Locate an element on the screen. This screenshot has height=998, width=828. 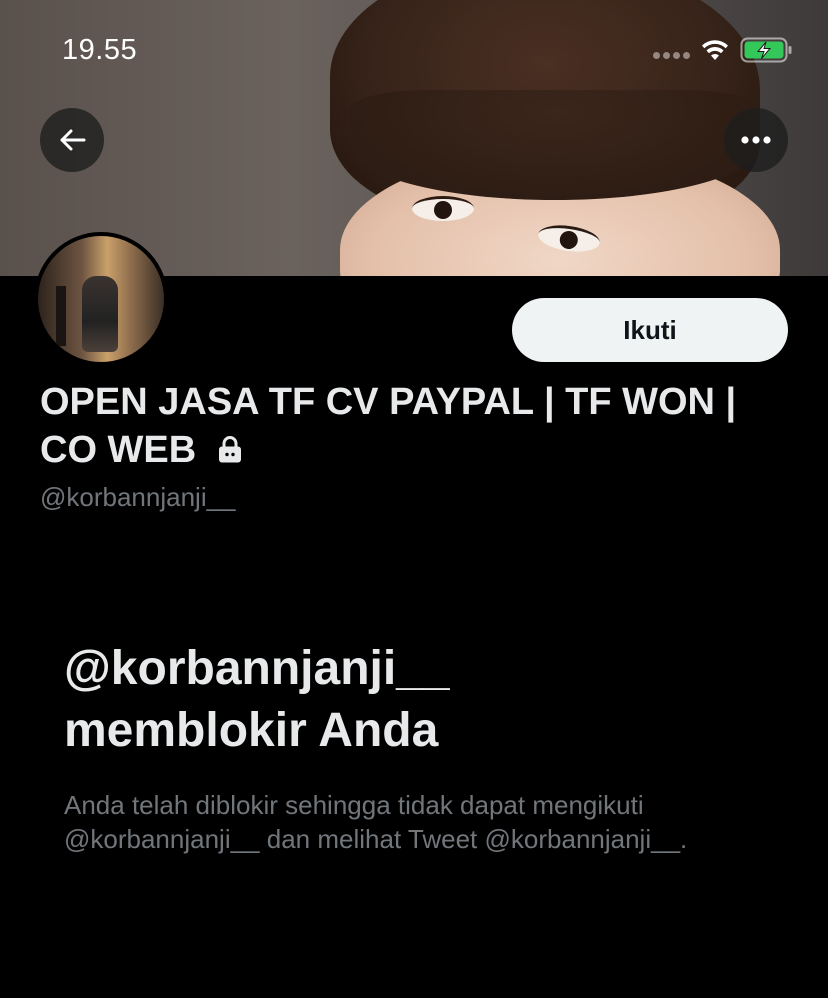
blocked-title: @korbannjanji__ memblokir Anda is located at coordinates (414, 700).